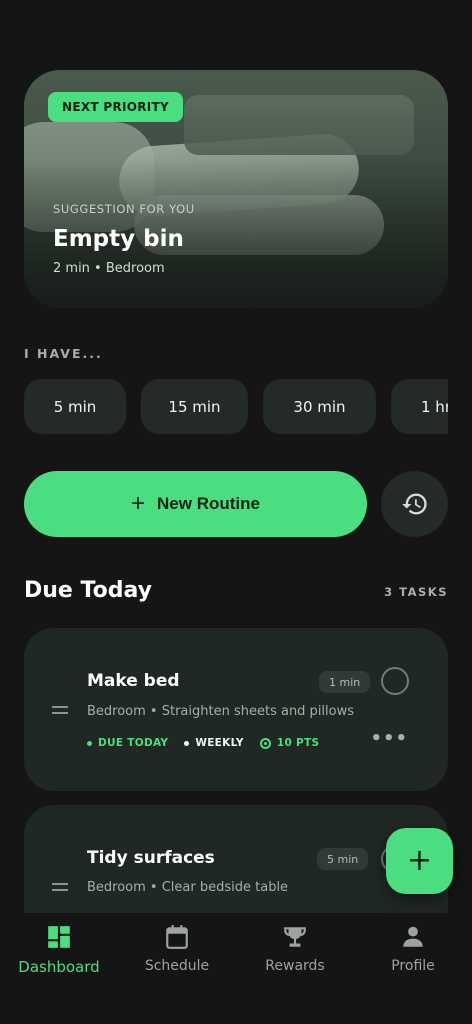 This screenshot has width=472, height=1024. What do you see at coordinates (177, 937) in the screenshot?
I see `calendar-icon` at bounding box center [177, 937].